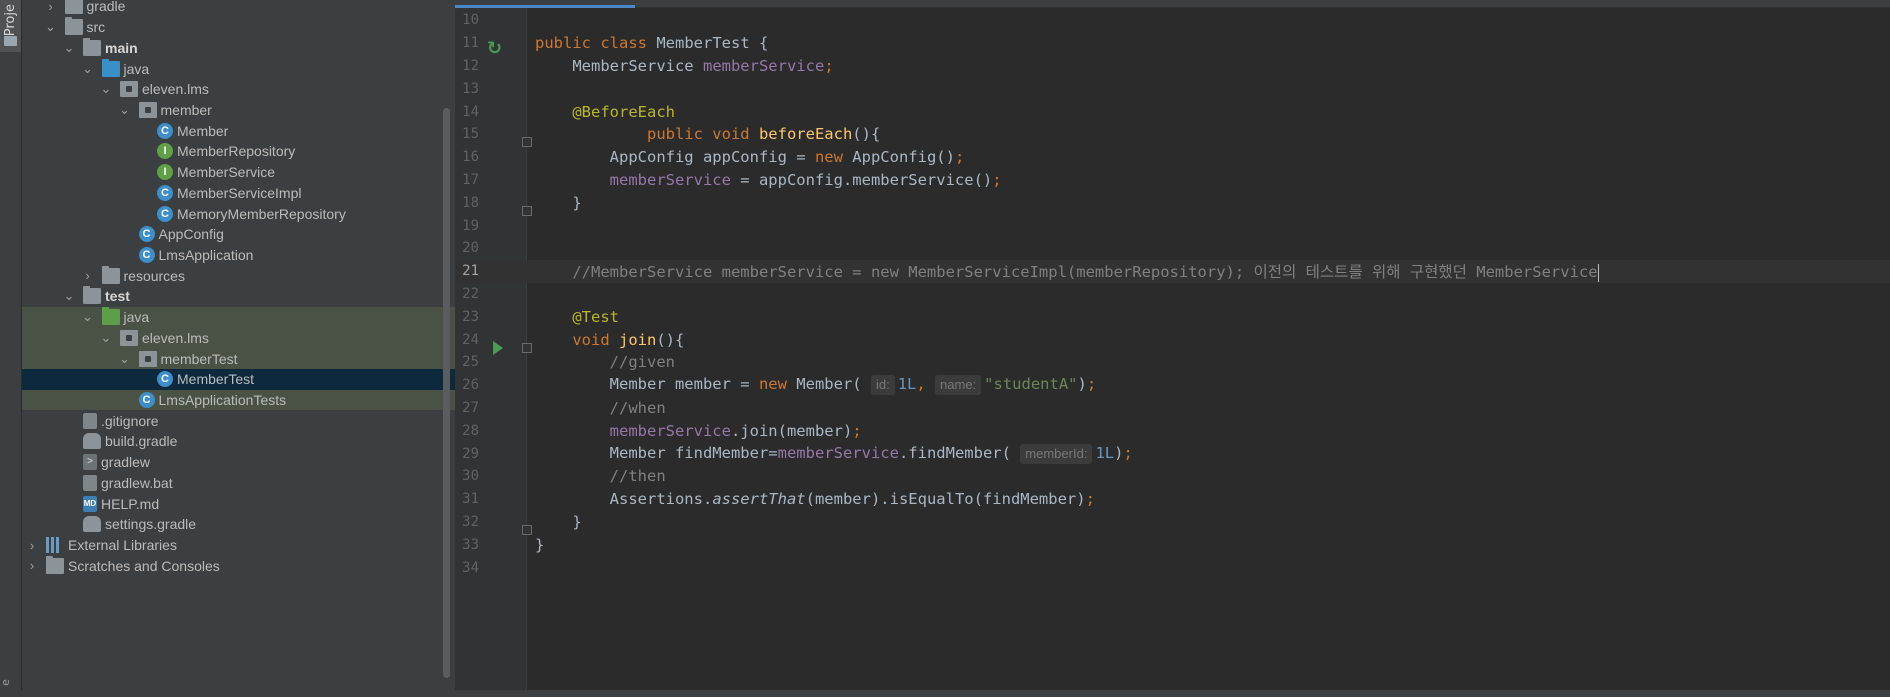 Image resolution: width=1890 pixels, height=697 pixels. I want to click on tree-item: .gitignore, so click(238, 420).